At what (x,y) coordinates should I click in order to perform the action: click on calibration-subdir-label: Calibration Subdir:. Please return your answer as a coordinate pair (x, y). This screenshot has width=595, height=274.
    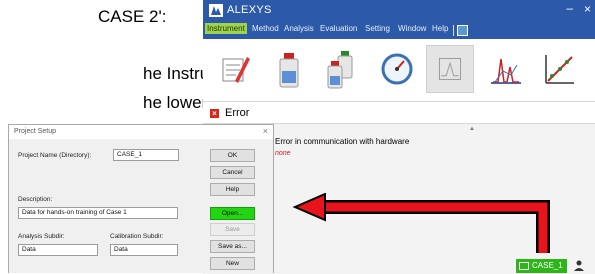
    Looking at the image, I should click on (137, 236).